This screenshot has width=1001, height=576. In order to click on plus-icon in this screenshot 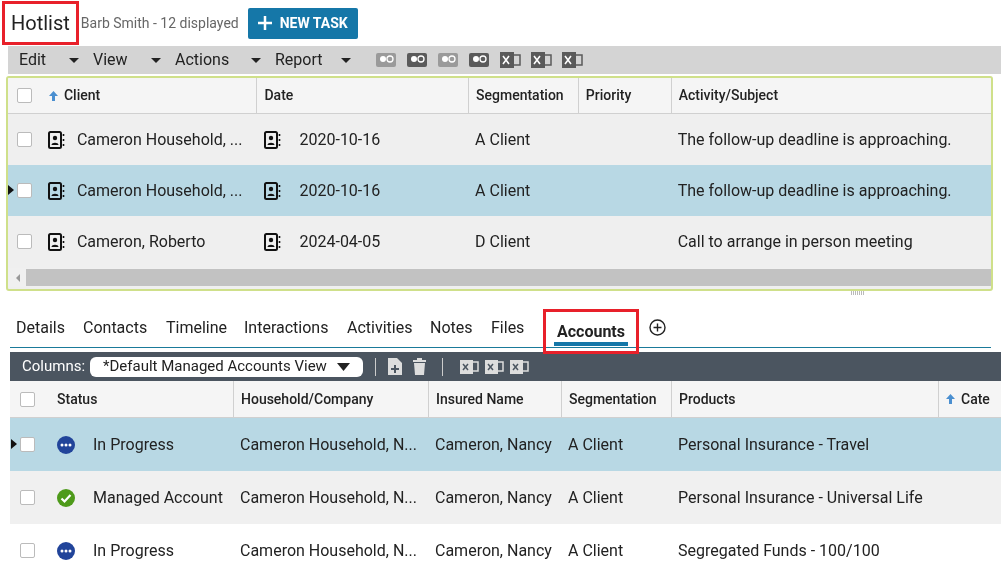, I will do `click(264, 23)`.